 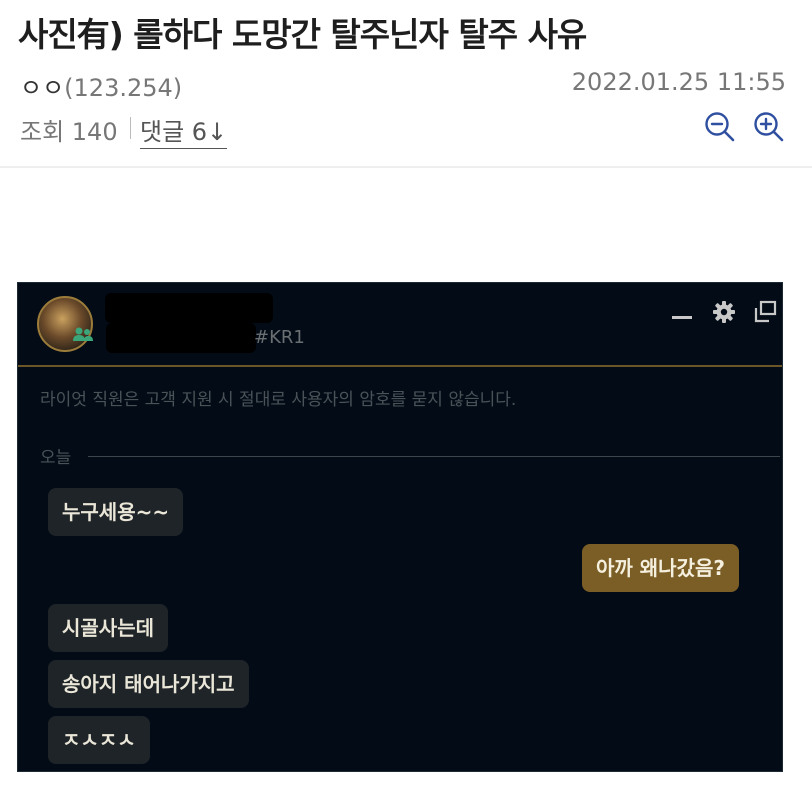 I want to click on divider, so click(x=130, y=128).